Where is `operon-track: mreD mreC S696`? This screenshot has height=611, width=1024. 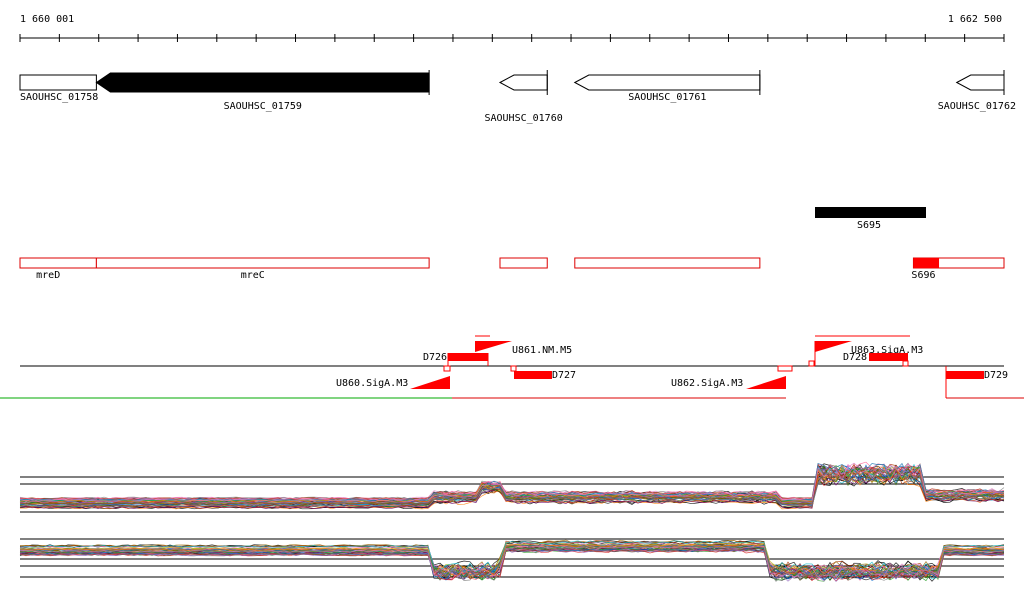 operon-track: mreD mreC S696 is located at coordinates (512, 269).